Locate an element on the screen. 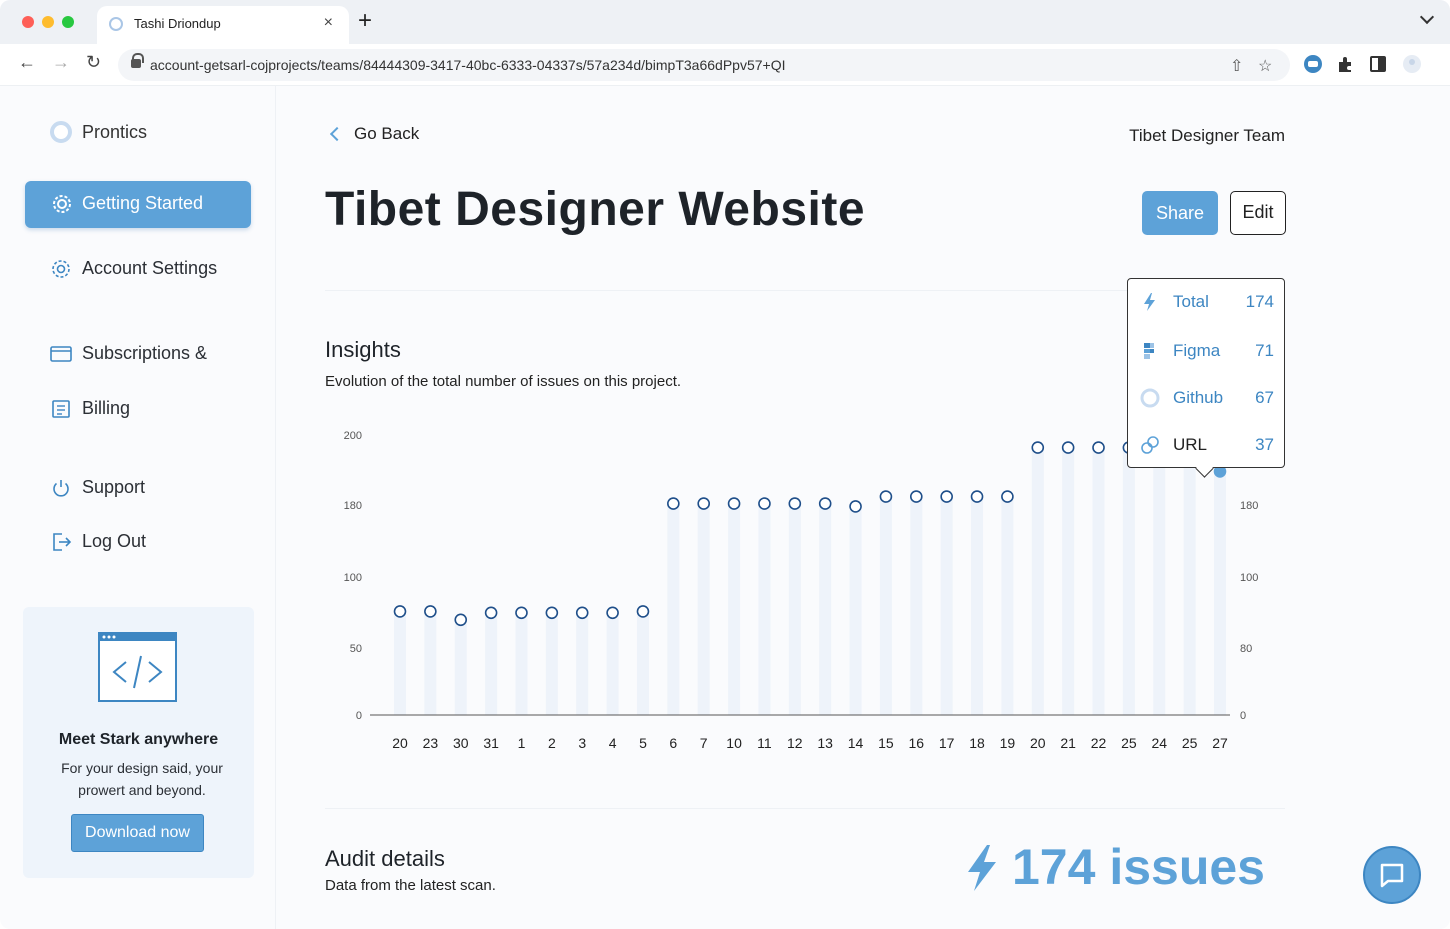 Image resolution: width=1450 pixels, height=929 pixels. extension-shield-icon is located at coordinates (1313, 64).